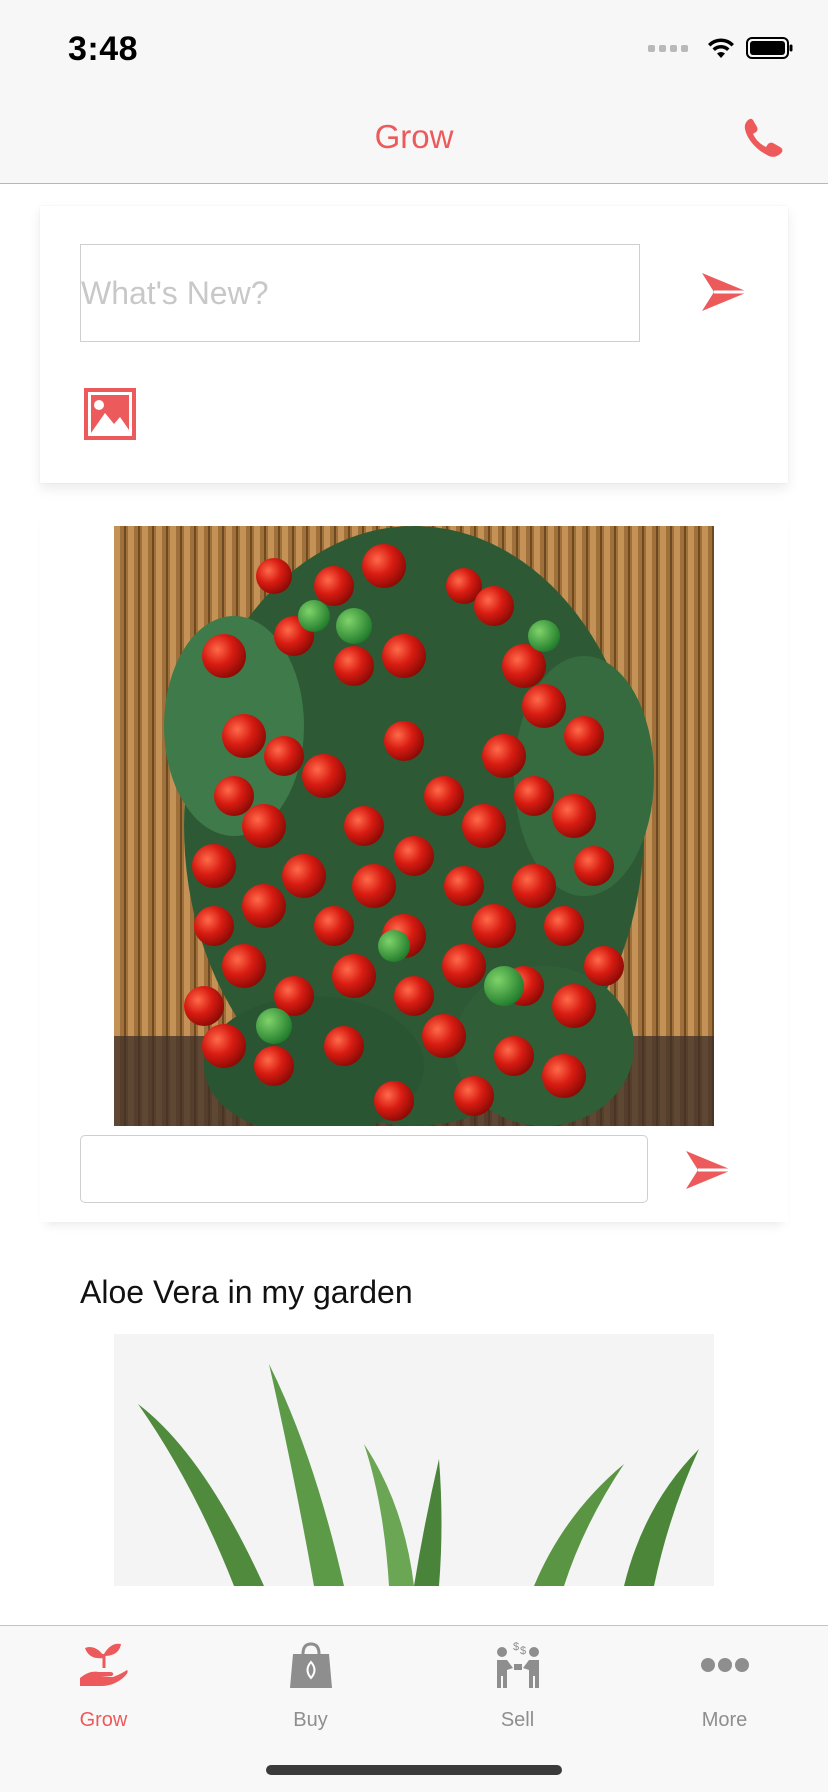  What do you see at coordinates (724, 1720) in the screenshot?
I see `tab-label: More` at bounding box center [724, 1720].